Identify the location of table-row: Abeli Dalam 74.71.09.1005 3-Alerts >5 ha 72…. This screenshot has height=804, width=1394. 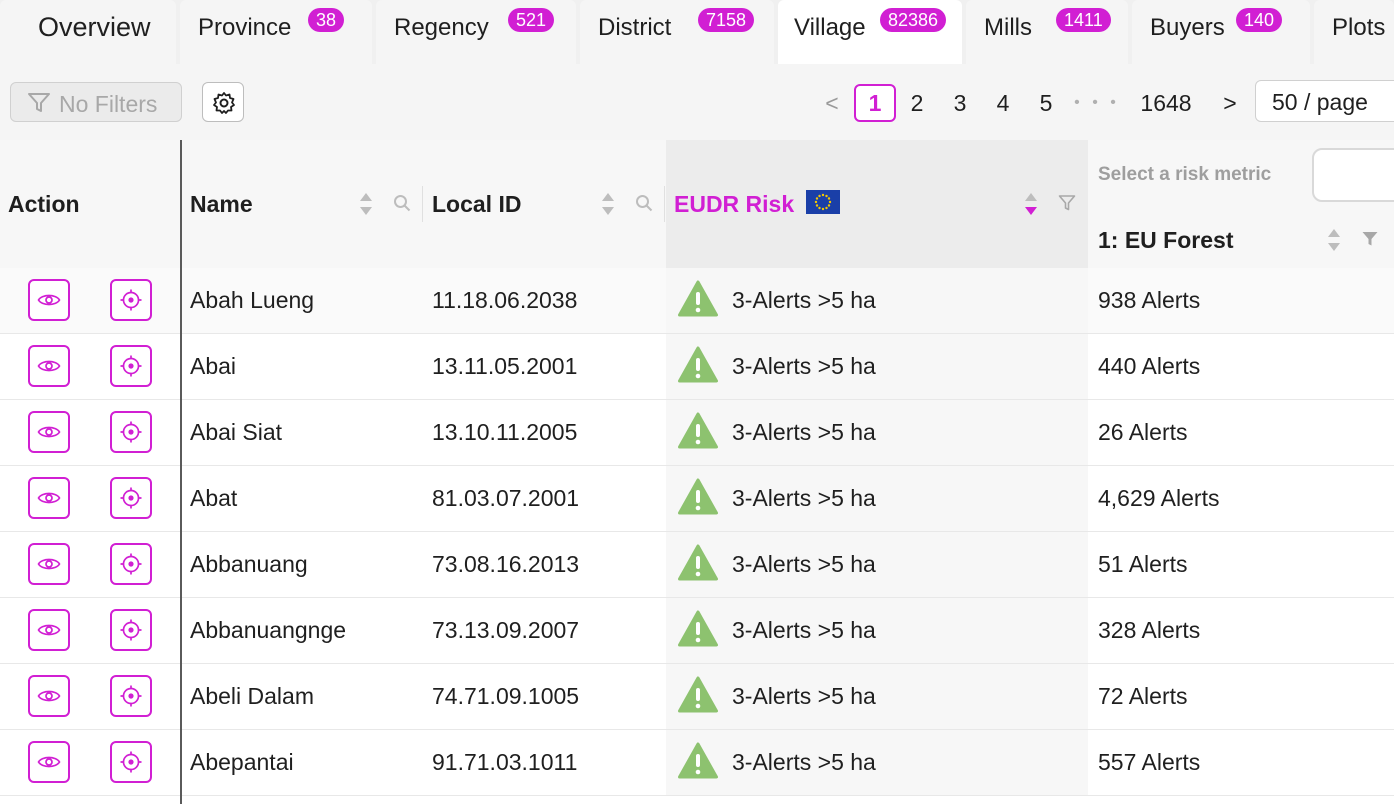
(697, 697).